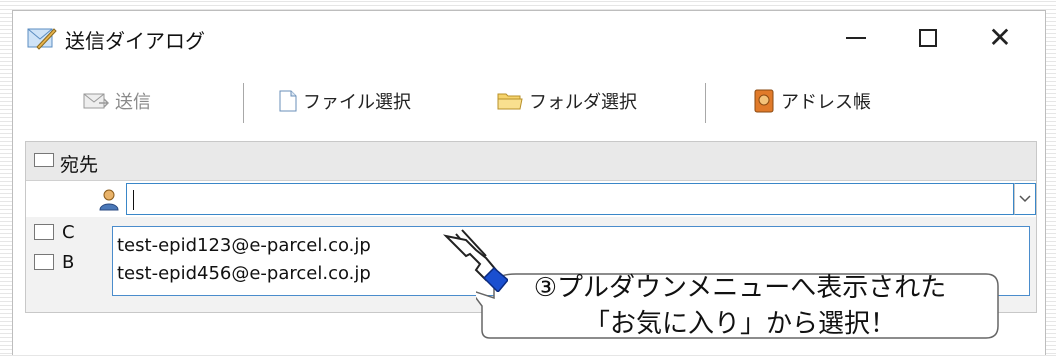  I want to click on callout-line-2: 「お気に入り」から選択！, so click(739, 324).